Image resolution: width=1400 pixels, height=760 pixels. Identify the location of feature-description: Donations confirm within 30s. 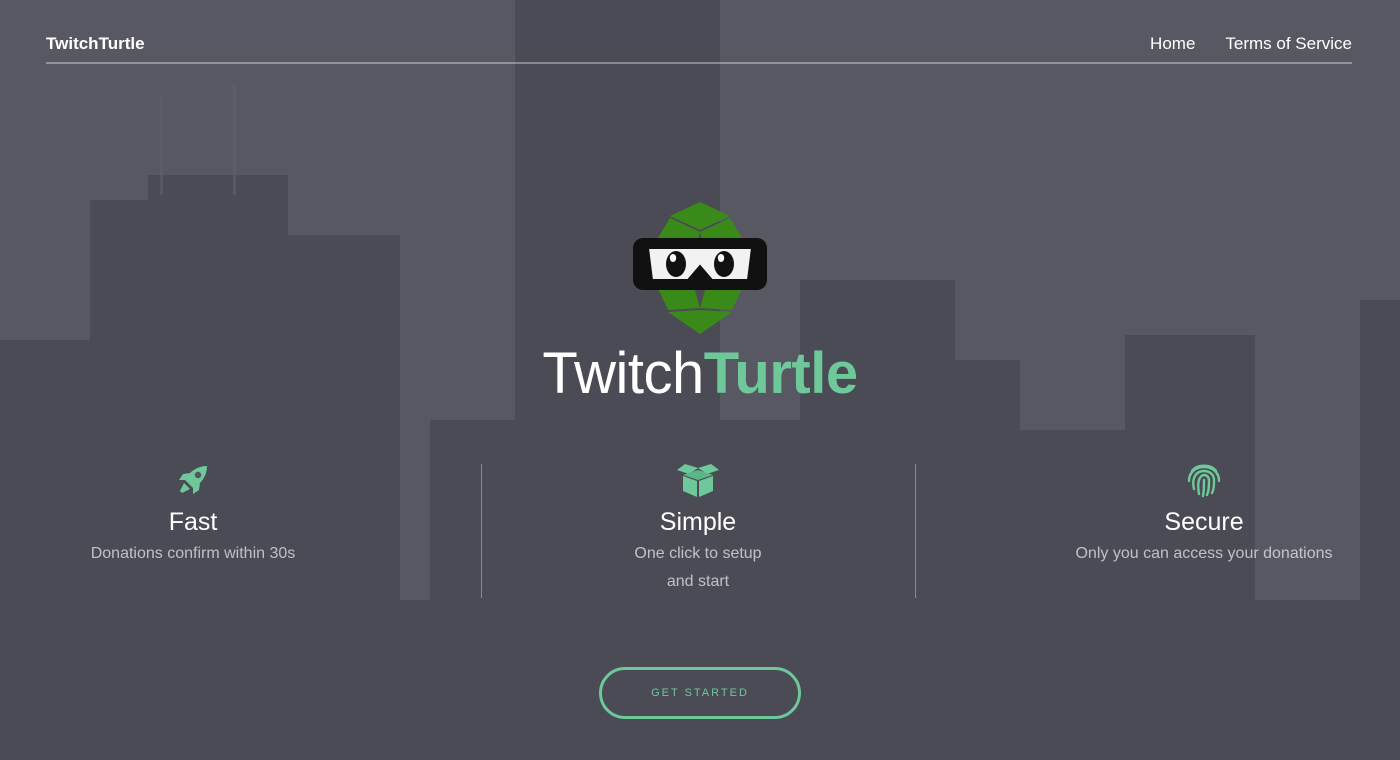
(193, 554).